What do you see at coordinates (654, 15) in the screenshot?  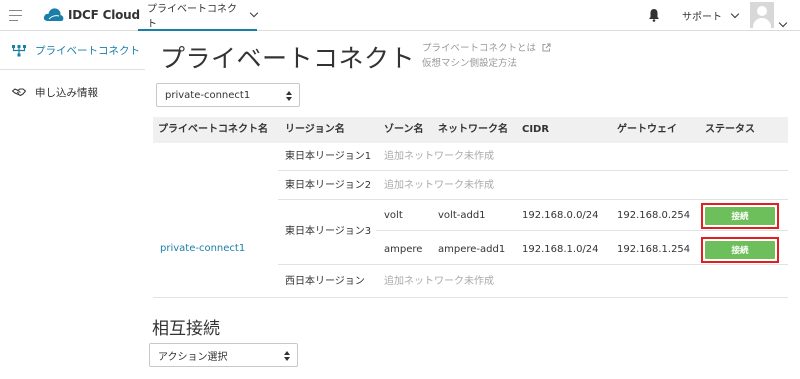 I see `bell-icon` at bounding box center [654, 15].